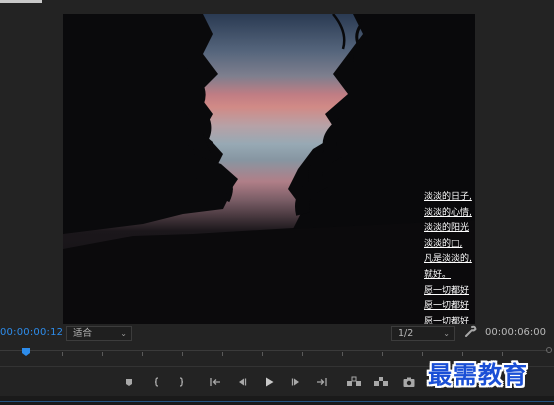 This screenshot has width=554, height=405. Describe the element at coordinates (447, 228) in the screenshot. I see `subtitle-line: 淡淡的阳光` at that location.